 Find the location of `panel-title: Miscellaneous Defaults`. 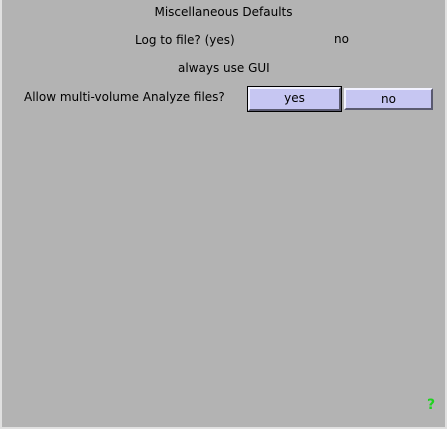

panel-title: Miscellaneous Defaults is located at coordinates (223, 12).